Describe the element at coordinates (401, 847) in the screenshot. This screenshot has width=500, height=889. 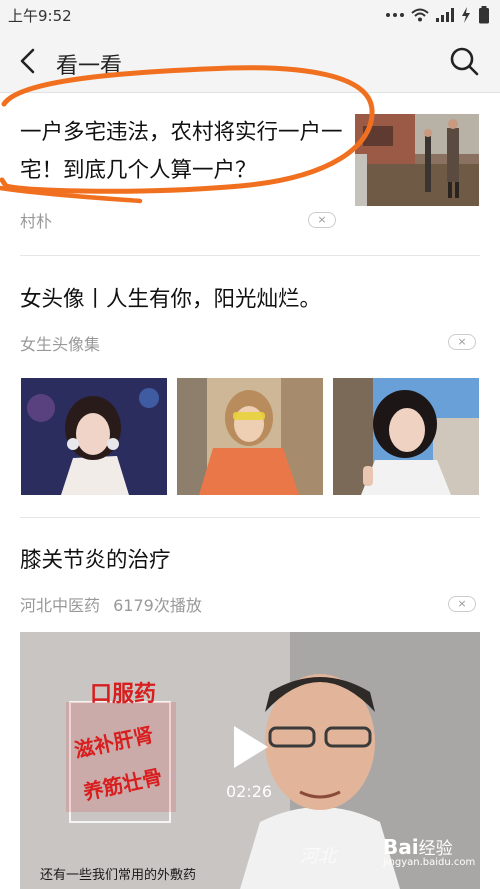
I see `baidu-logo: Bai` at that location.